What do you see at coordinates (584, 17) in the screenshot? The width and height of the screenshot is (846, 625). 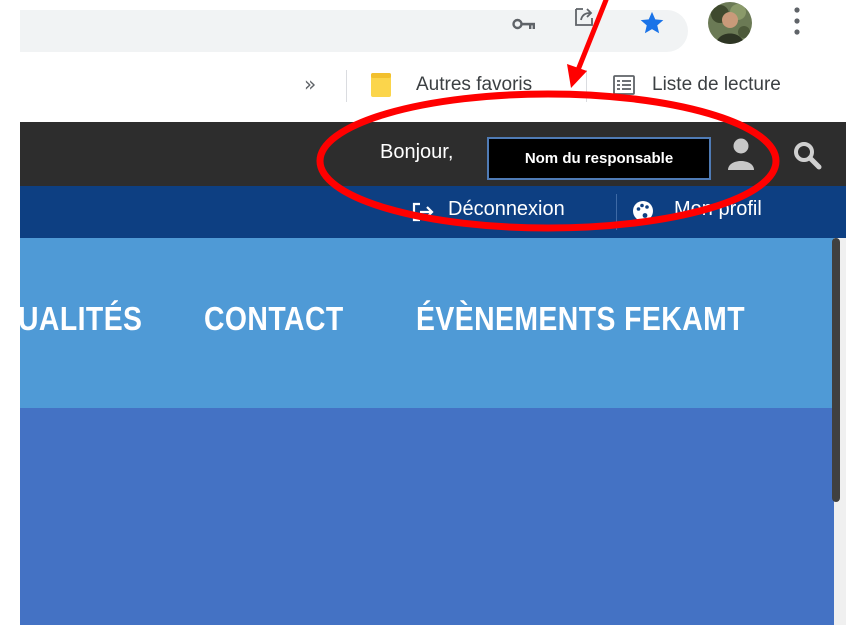 I see `share-icon` at bounding box center [584, 17].